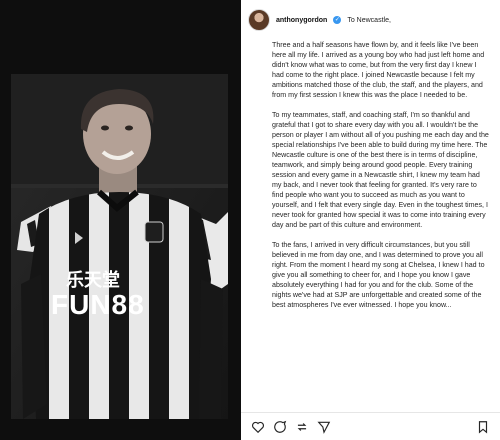 The height and width of the screenshot is (440, 500). What do you see at coordinates (302, 427) in the screenshot?
I see `repost-icon` at bounding box center [302, 427].